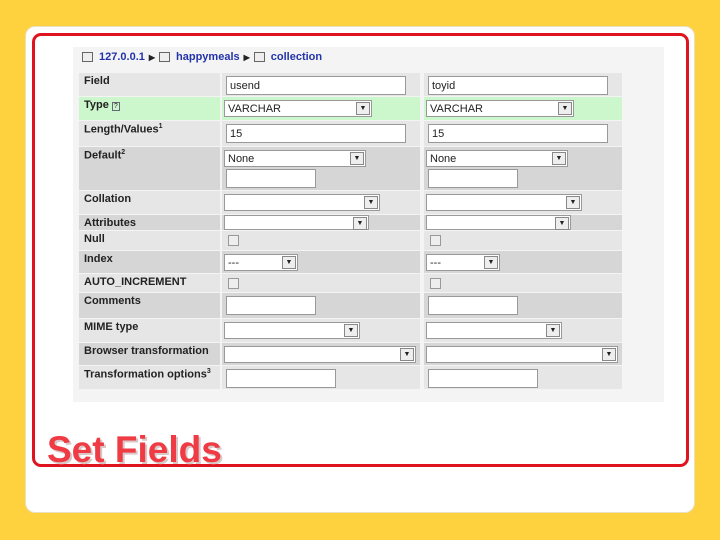  Describe the element at coordinates (134, 449) in the screenshot. I see `slide-title: Set Fields` at that location.